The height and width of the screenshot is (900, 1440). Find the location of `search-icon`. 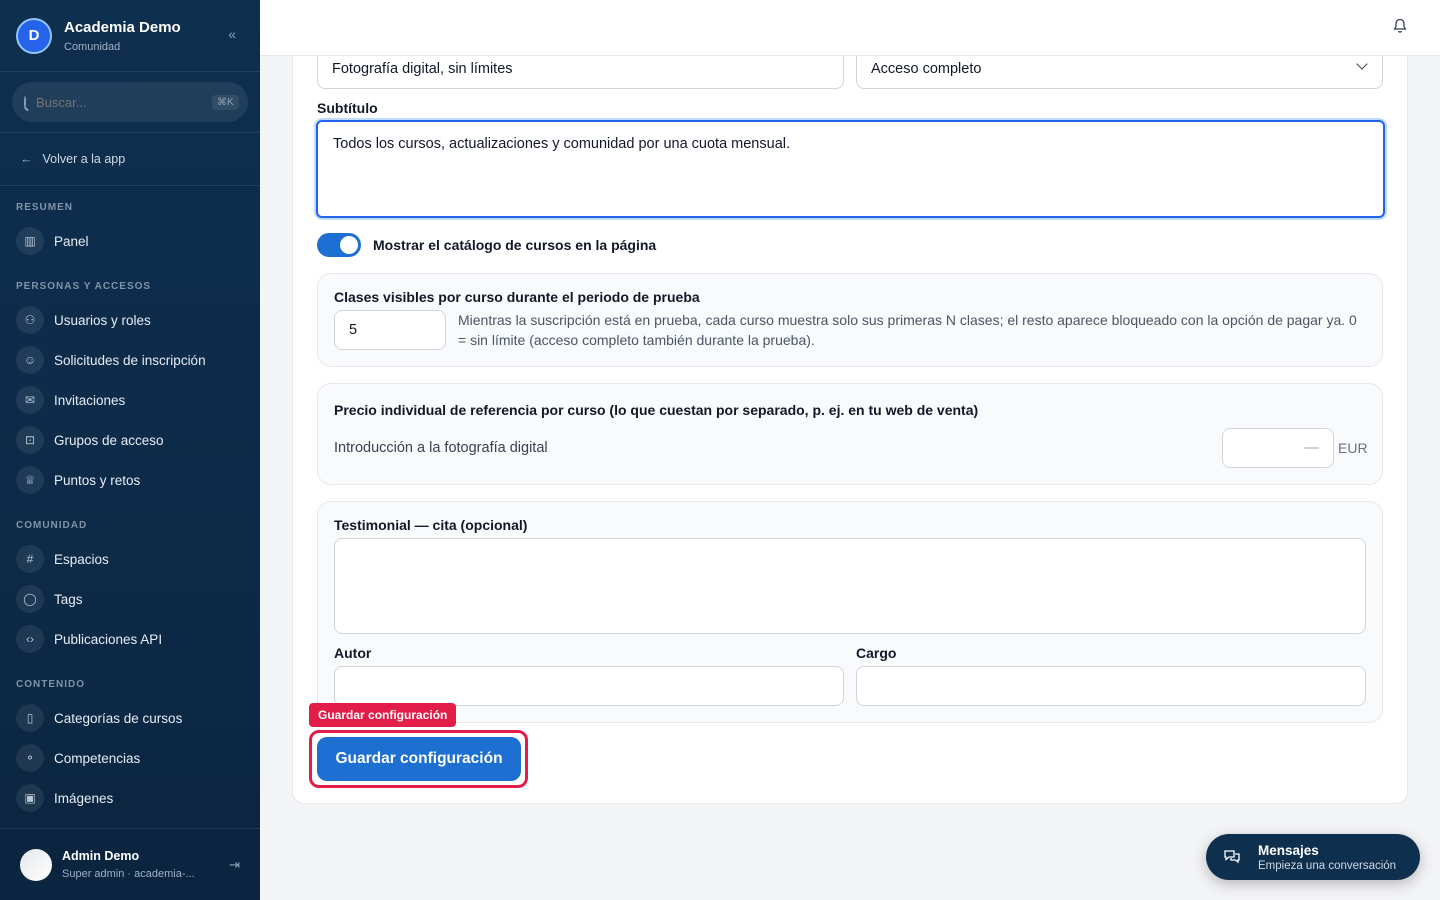

search-icon is located at coordinates (25, 102).